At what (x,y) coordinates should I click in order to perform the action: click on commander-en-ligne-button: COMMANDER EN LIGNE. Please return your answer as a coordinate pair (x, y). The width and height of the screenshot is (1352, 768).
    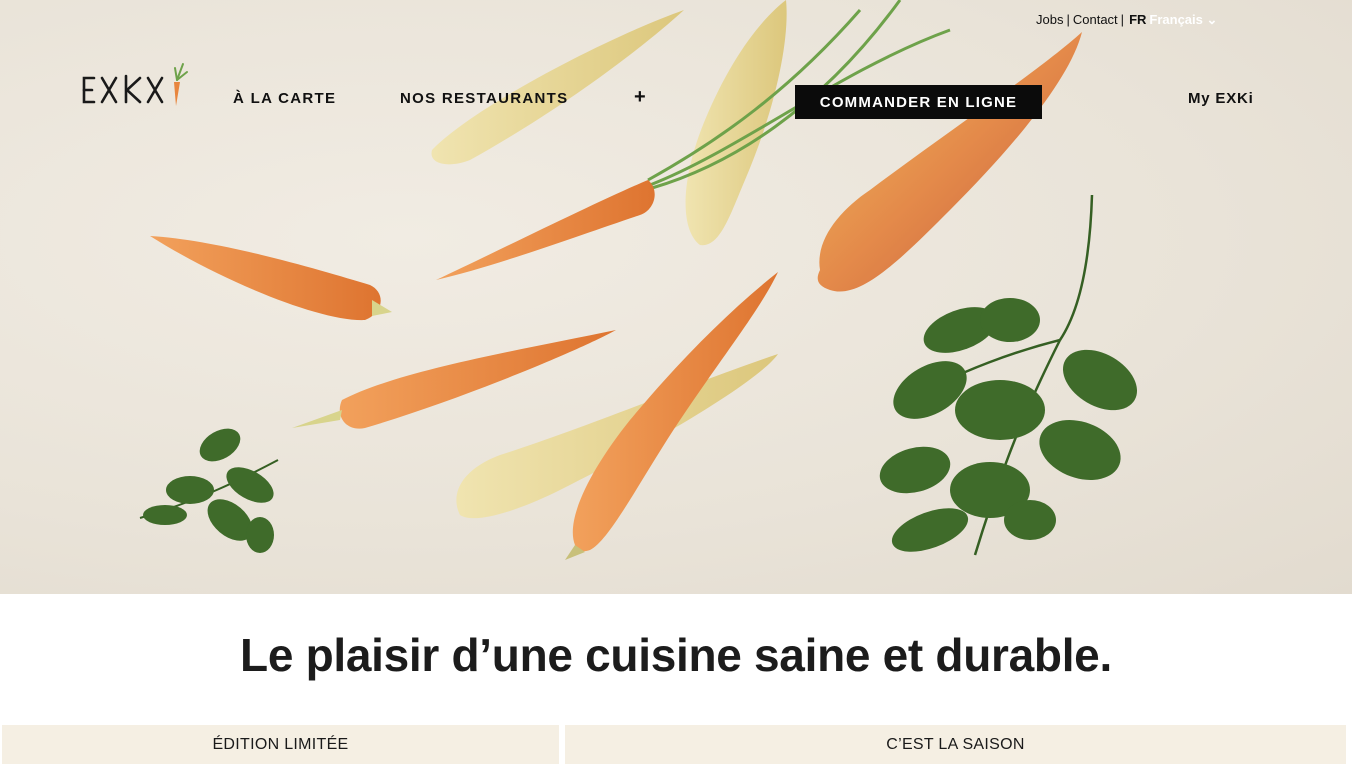
    Looking at the image, I should click on (918, 102).